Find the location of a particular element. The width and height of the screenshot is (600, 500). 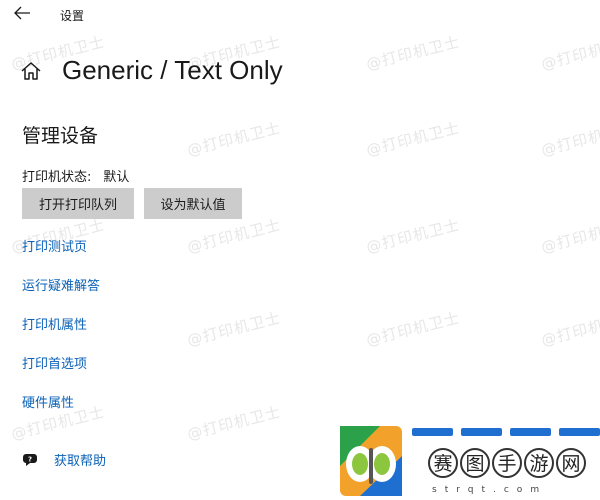

printer-status: 打印机状态: 默认 is located at coordinates (75, 175).